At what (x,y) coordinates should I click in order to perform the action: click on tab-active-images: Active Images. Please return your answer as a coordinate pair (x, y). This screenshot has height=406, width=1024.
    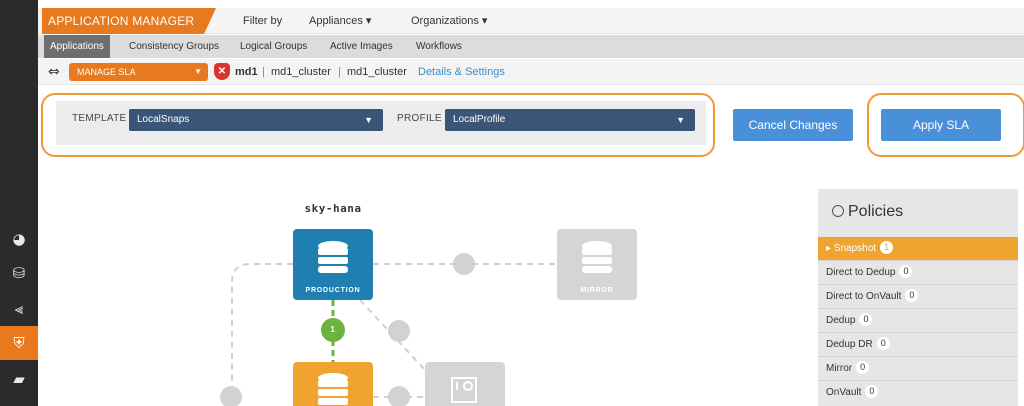
    Looking at the image, I should click on (361, 46).